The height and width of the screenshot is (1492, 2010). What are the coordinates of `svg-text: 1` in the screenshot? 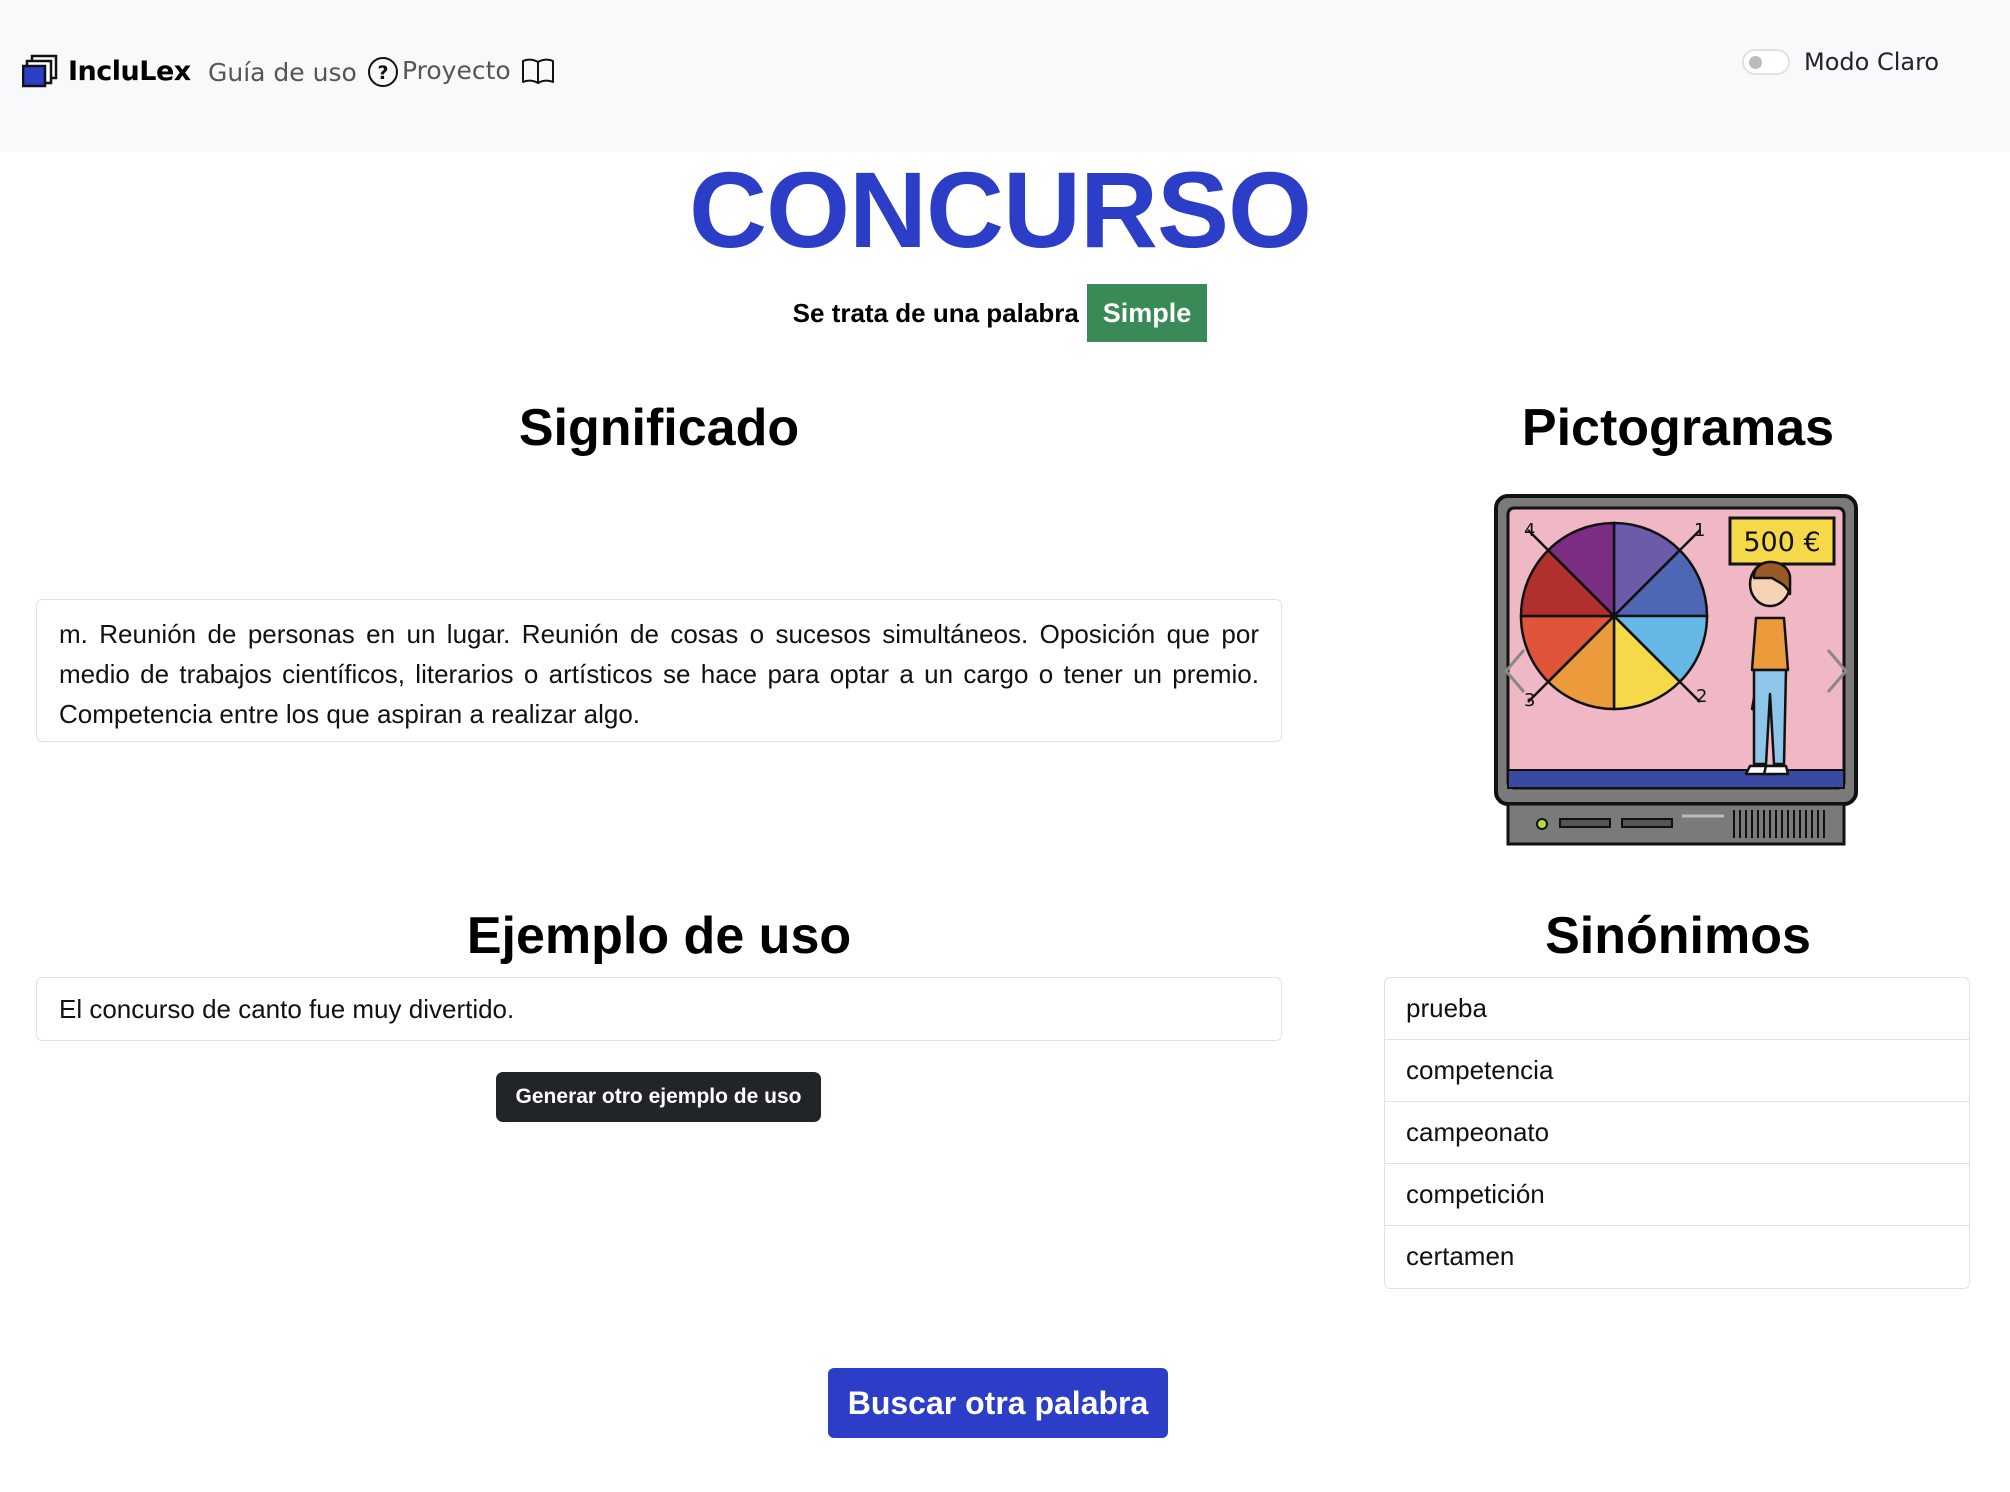 It's located at (1699, 530).